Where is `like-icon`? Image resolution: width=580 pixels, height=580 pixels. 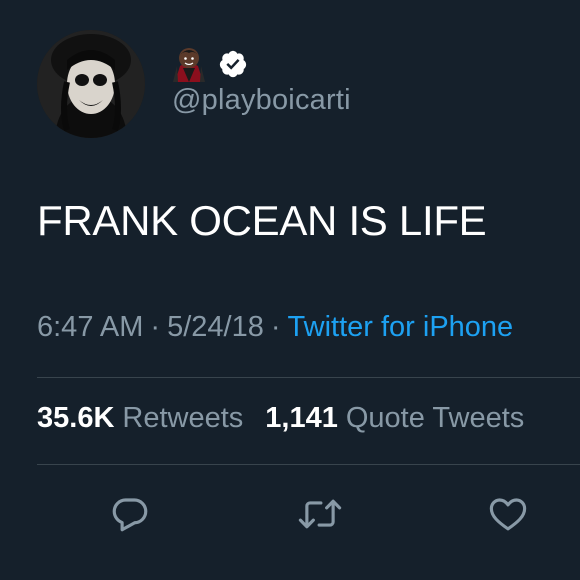
like-icon is located at coordinates (508, 514).